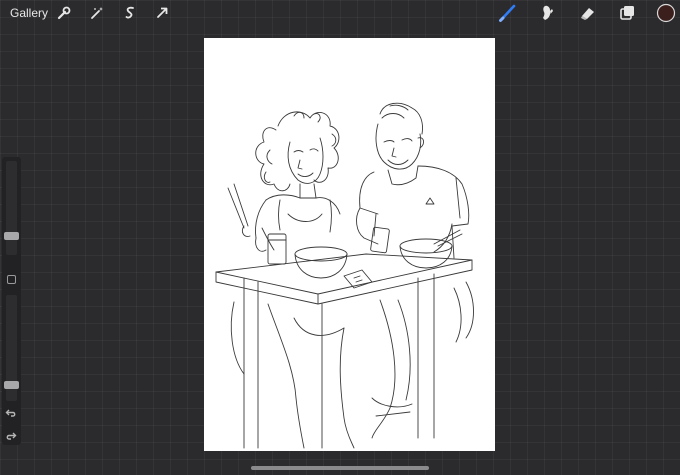 The image size is (680, 475). I want to click on eraser-button, so click(588, 13).